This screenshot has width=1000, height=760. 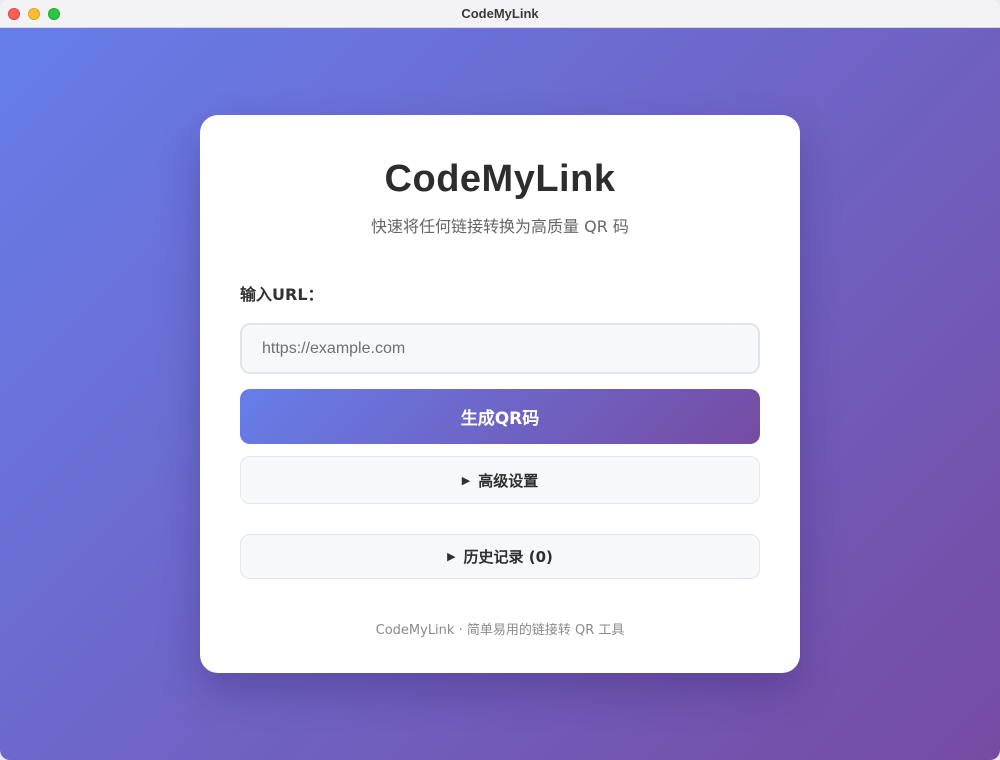 I want to click on minimize-window-button, so click(x=34, y=14).